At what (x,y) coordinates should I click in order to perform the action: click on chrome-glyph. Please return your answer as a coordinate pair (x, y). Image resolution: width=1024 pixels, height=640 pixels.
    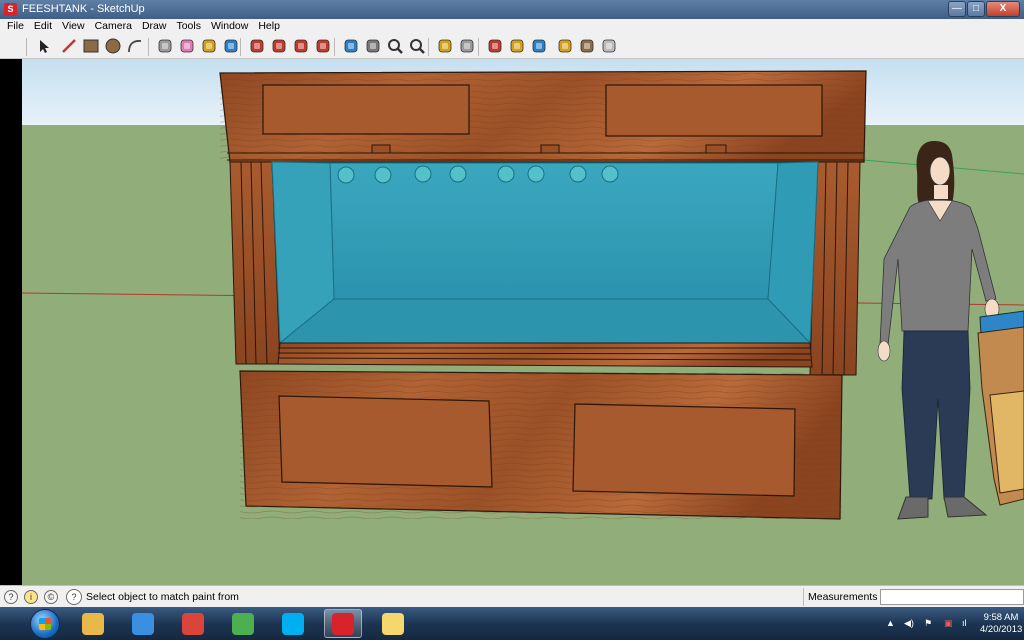
    Looking at the image, I should click on (193, 623).